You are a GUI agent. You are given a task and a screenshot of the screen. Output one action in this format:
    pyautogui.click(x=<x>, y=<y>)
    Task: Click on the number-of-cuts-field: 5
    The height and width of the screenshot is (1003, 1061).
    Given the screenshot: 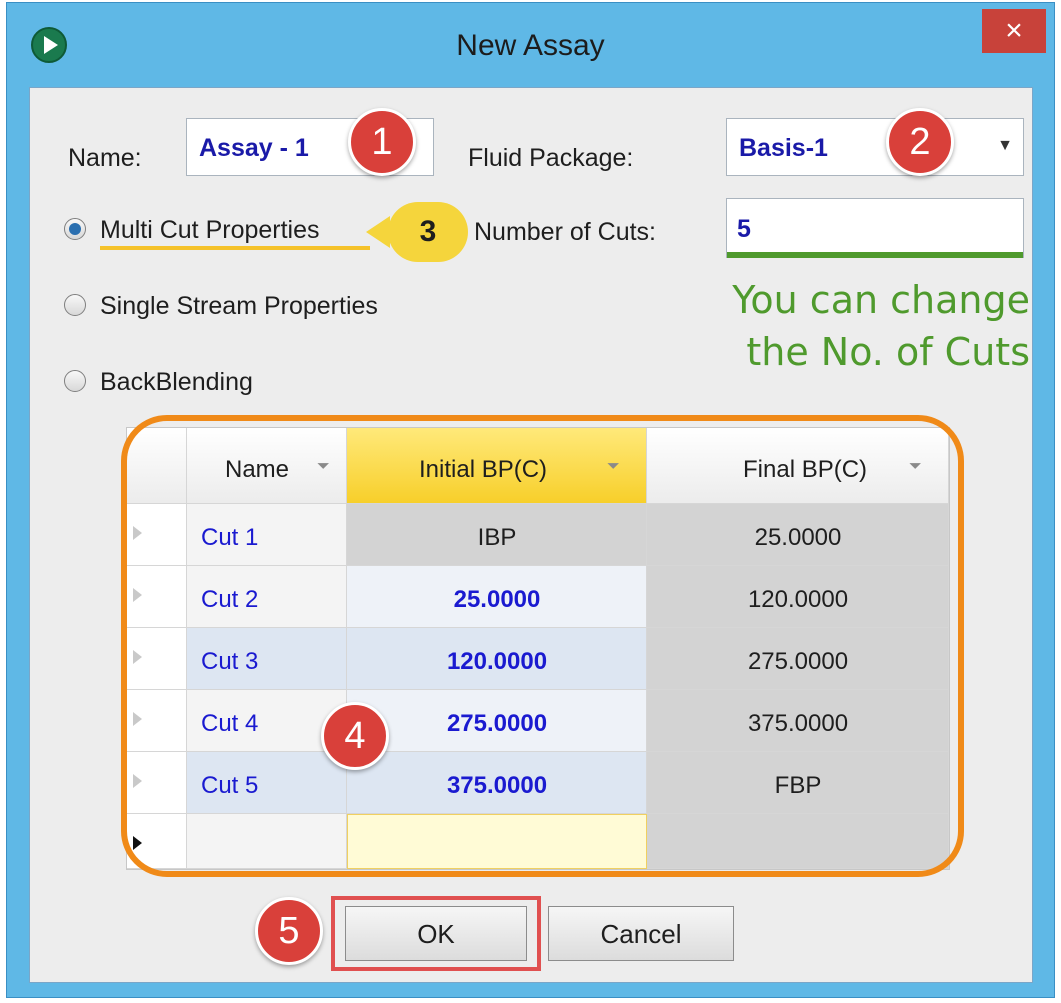 What is the action you would take?
    pyautogui.click(x=875, y=228)
    